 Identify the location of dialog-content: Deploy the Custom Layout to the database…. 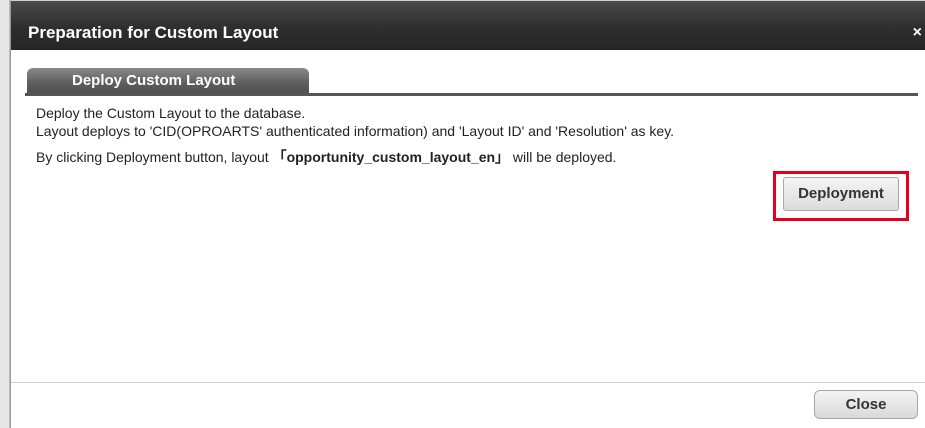
(466, 135).